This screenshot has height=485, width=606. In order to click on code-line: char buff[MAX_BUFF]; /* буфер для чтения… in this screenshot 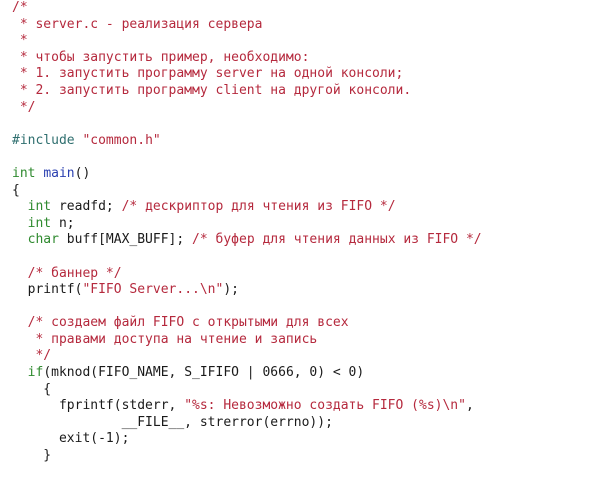, I will do `click(247, 240)`.